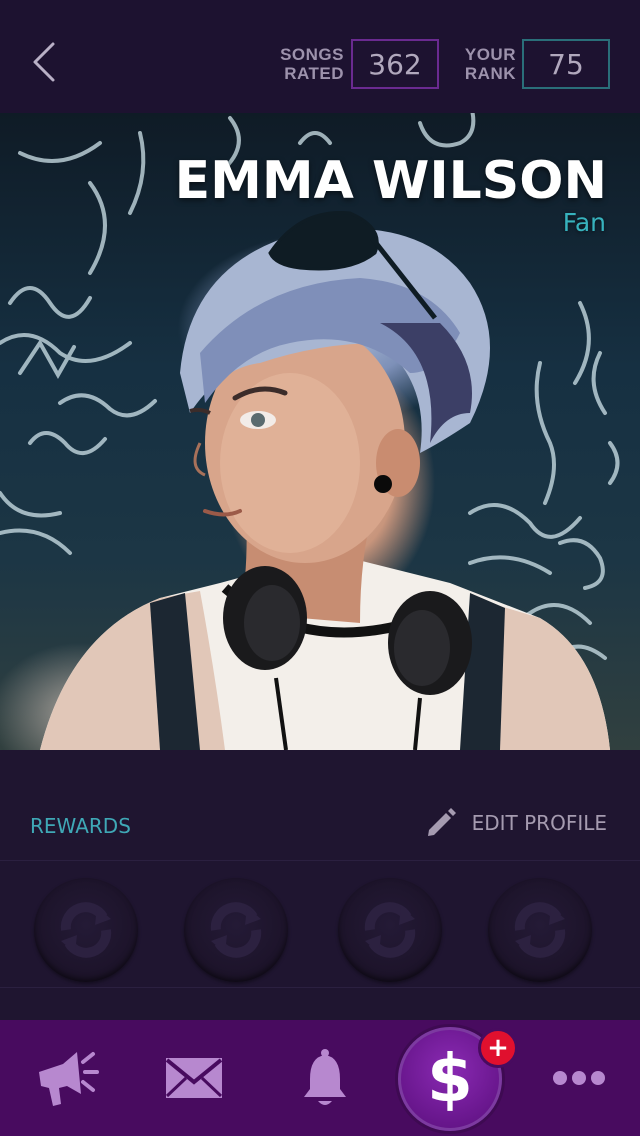 The image size is (640, 1136). I want to click on songs-rated-value: 362, so click(395, 64).